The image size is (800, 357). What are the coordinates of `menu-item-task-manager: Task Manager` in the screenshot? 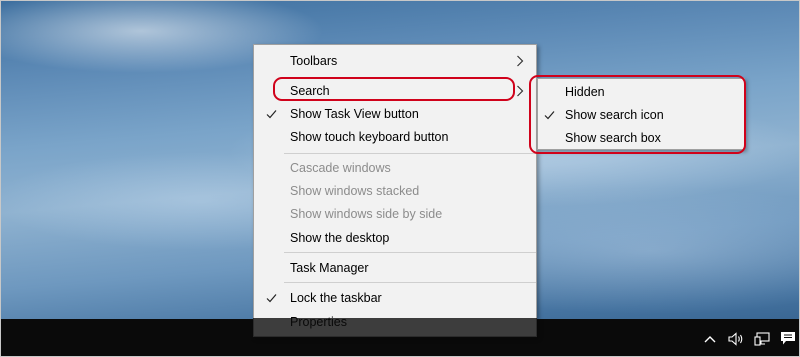 It's located at (395, 267).